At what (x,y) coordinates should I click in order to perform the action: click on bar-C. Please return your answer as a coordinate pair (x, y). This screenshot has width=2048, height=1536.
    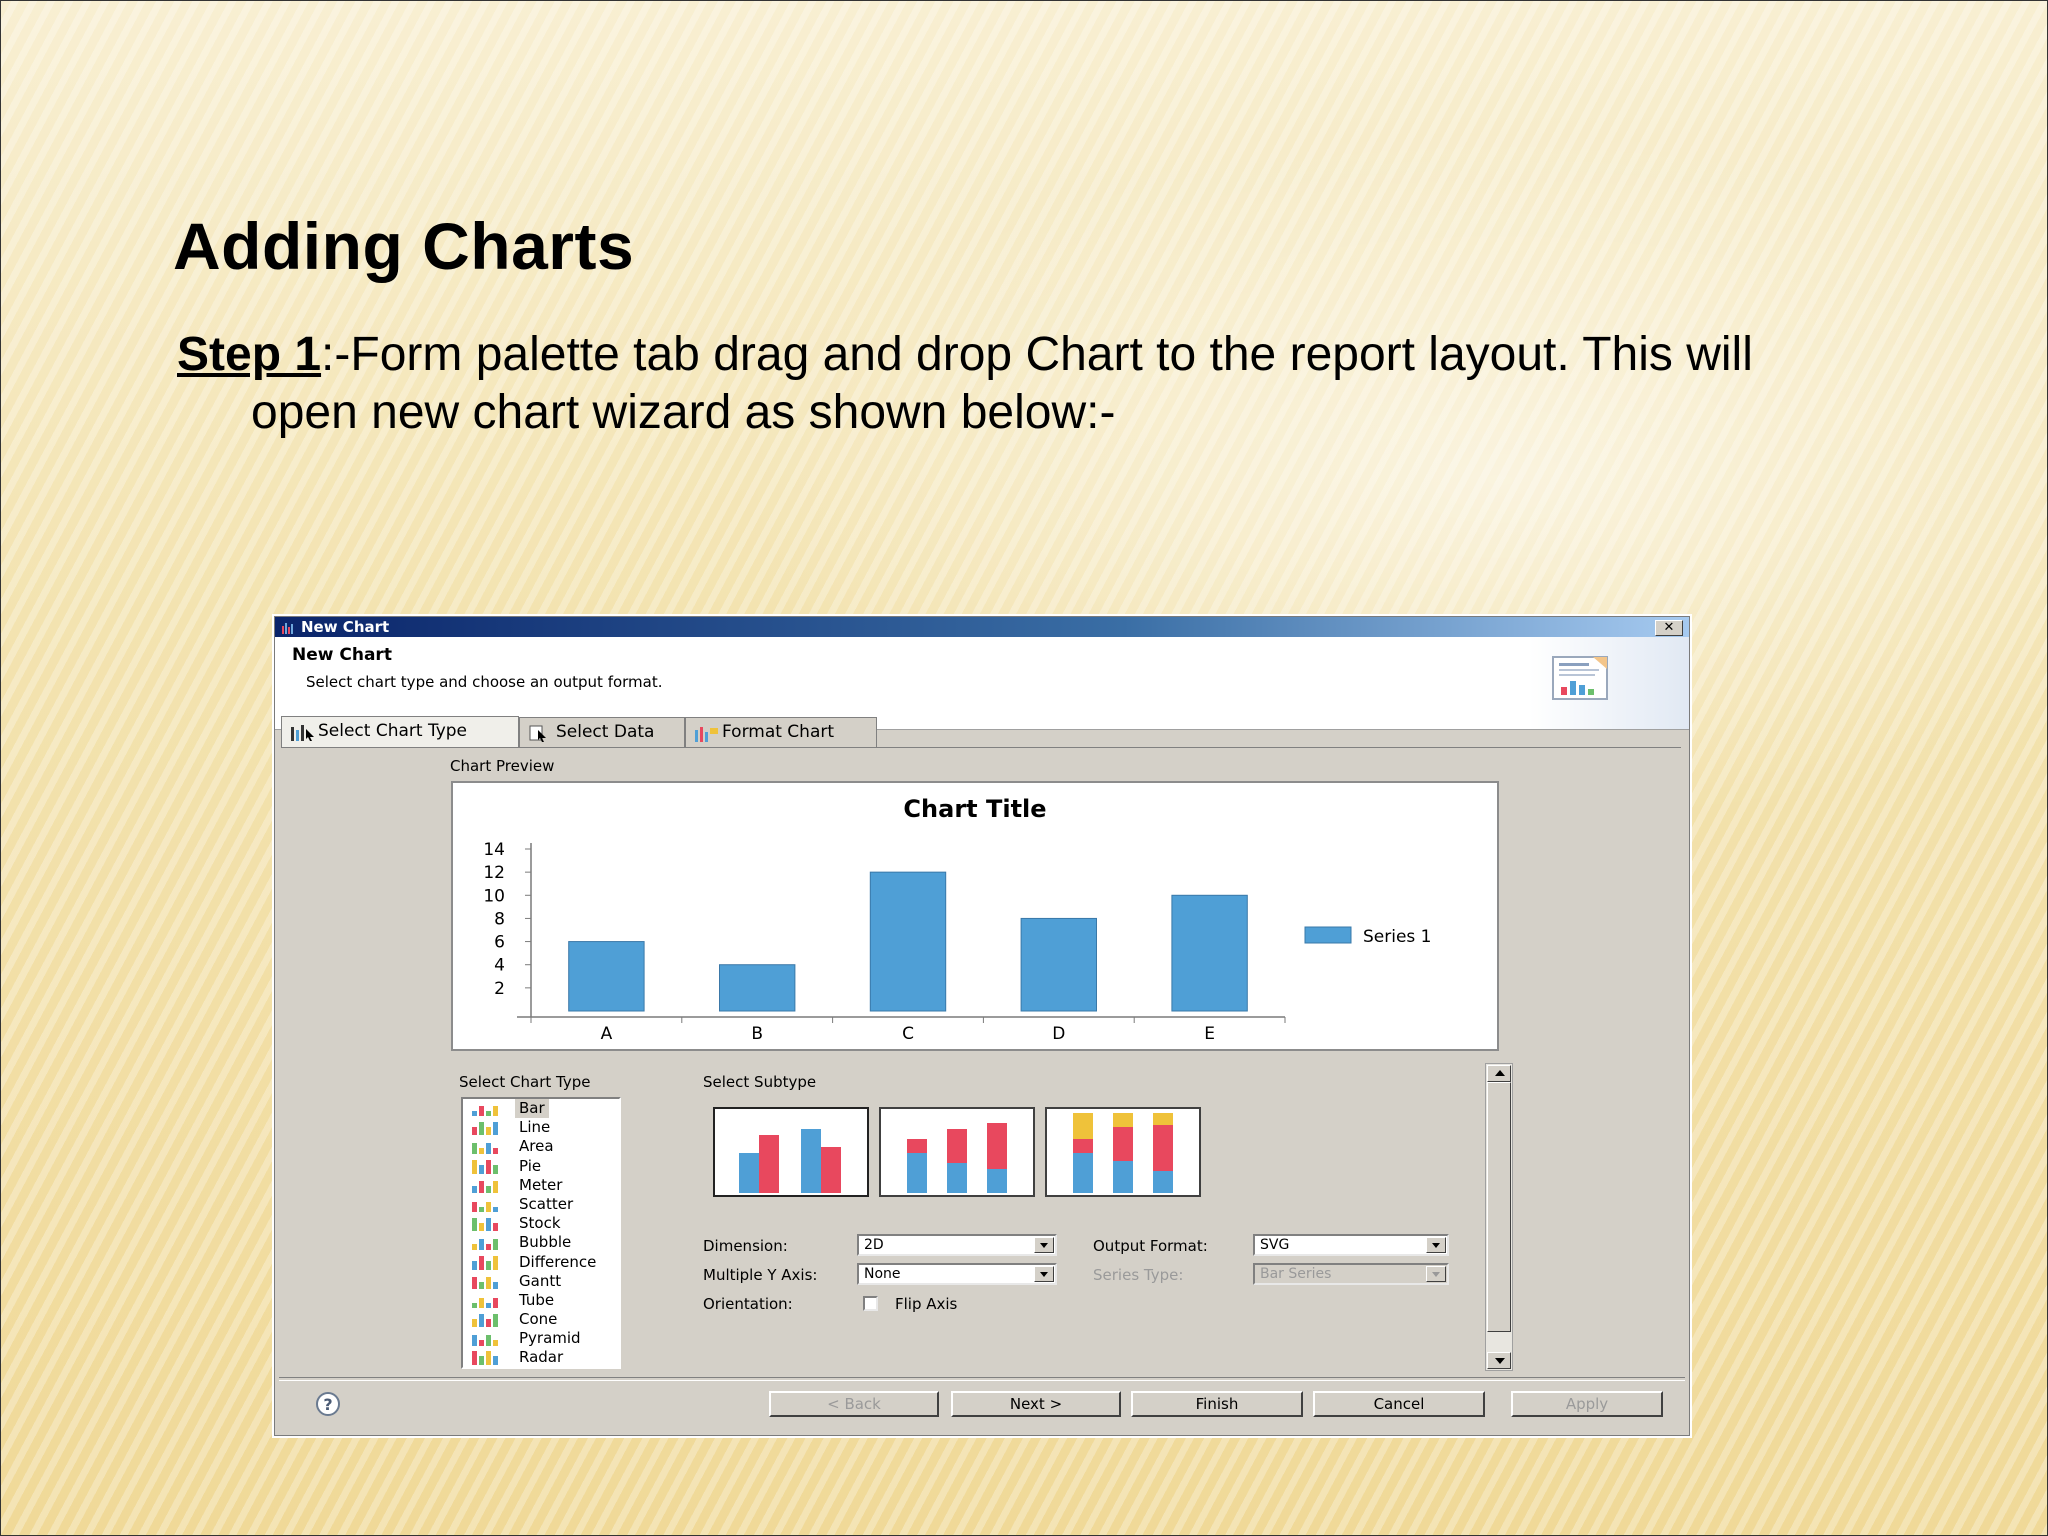
    Looking at the image, I should click on (908, 941).